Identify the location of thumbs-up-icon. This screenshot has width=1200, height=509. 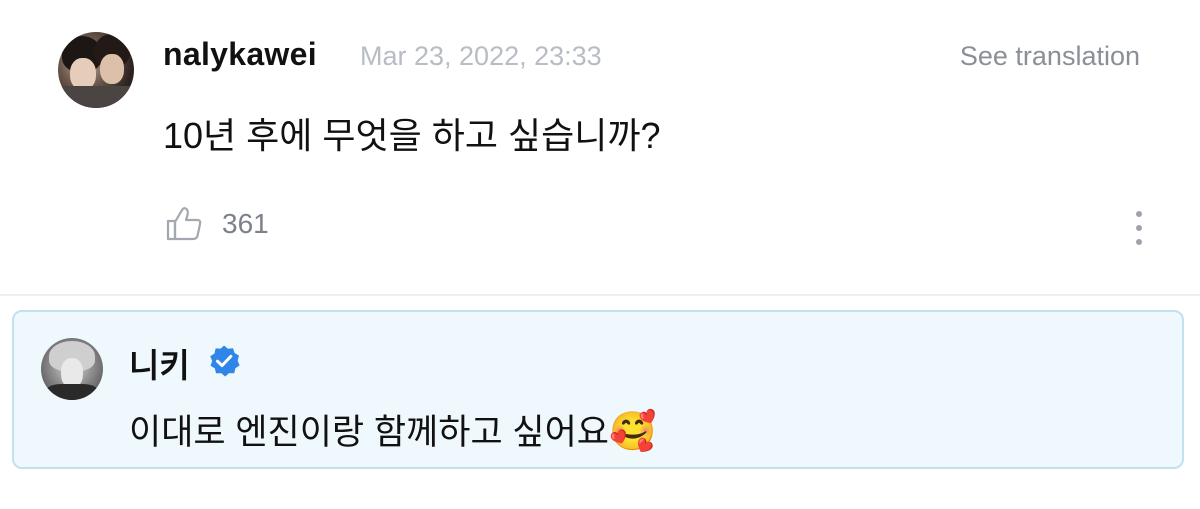
(184, 224).